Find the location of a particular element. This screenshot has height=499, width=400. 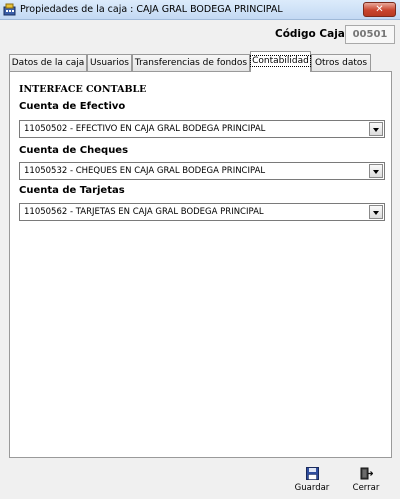

tab-otros-datos: Otros datos is located at coordinates (341, 62).